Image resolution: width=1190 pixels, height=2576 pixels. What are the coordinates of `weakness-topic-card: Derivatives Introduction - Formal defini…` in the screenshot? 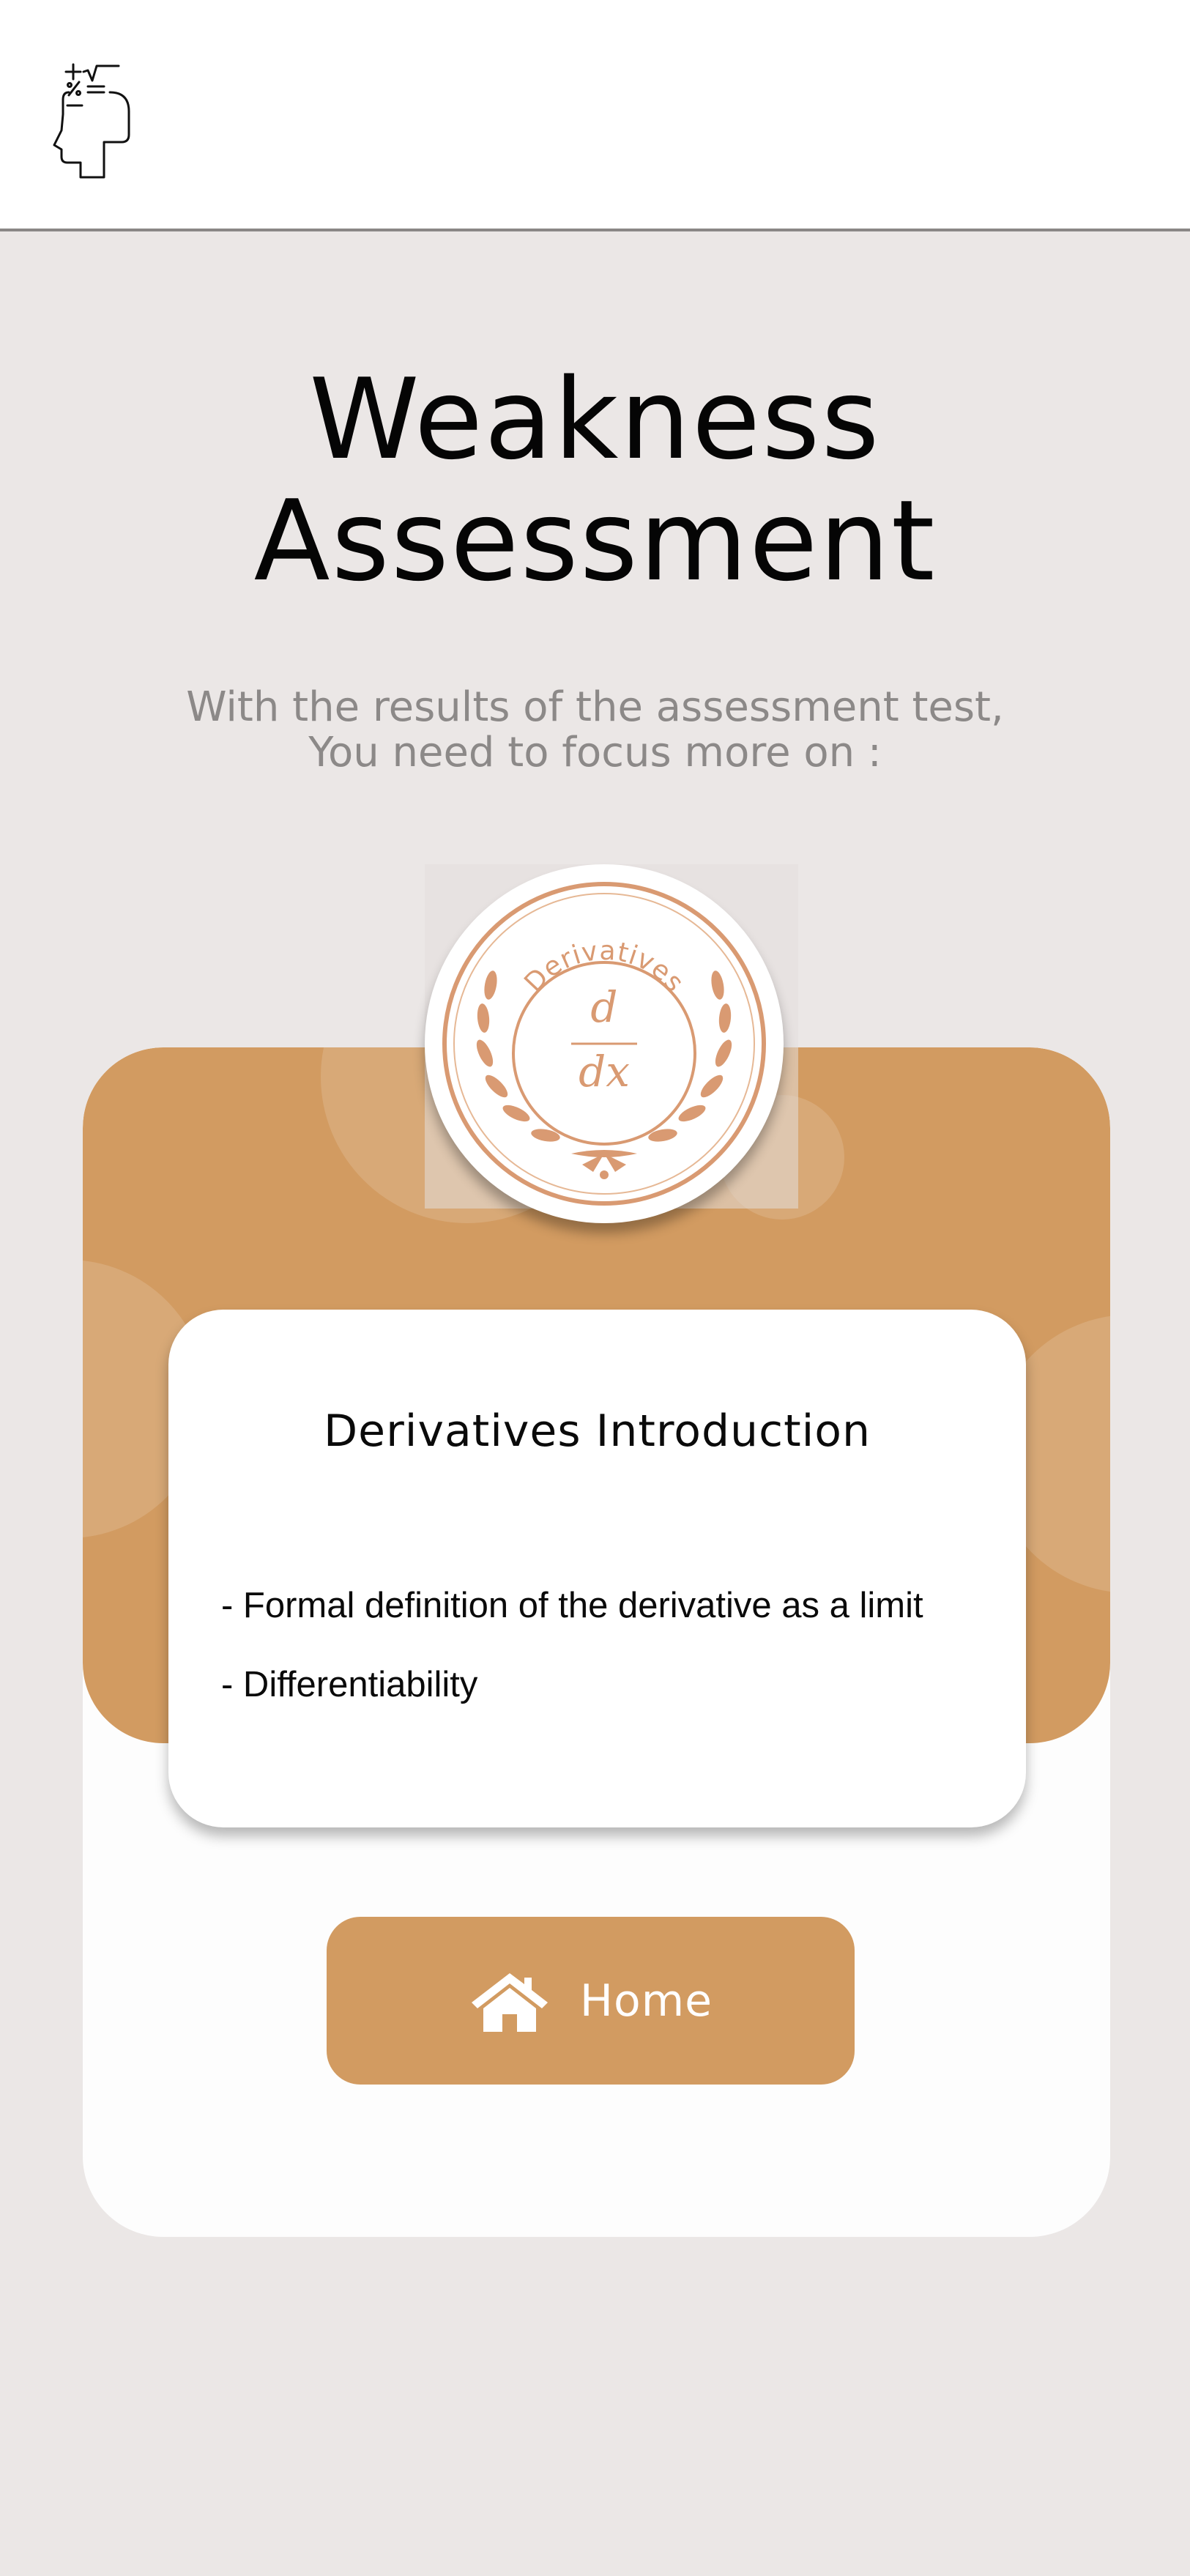 It's located at (597, 1568).